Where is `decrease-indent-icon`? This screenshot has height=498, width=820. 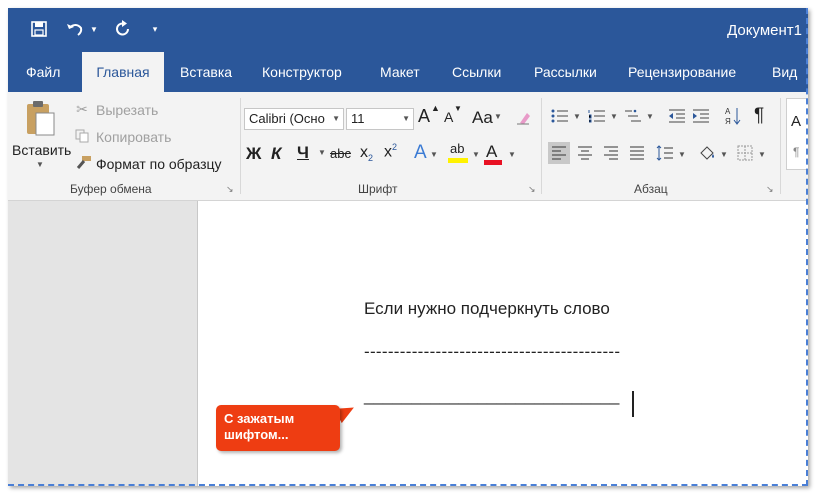
decrease-indent-icon is located at coordinates (677, 116).